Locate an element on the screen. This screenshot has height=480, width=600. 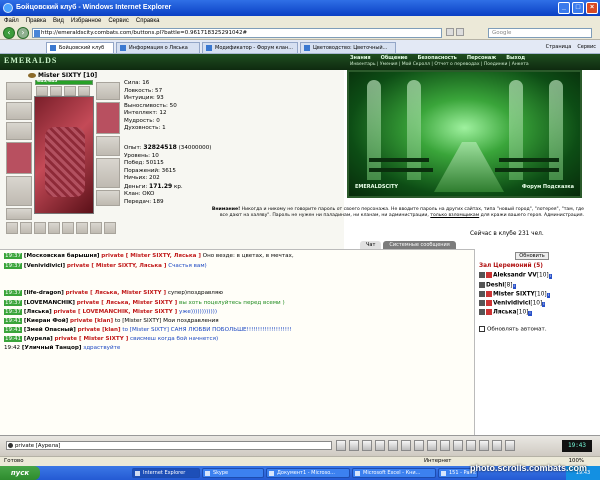
menu-edit: Правка is located at coordinates (36, 21).